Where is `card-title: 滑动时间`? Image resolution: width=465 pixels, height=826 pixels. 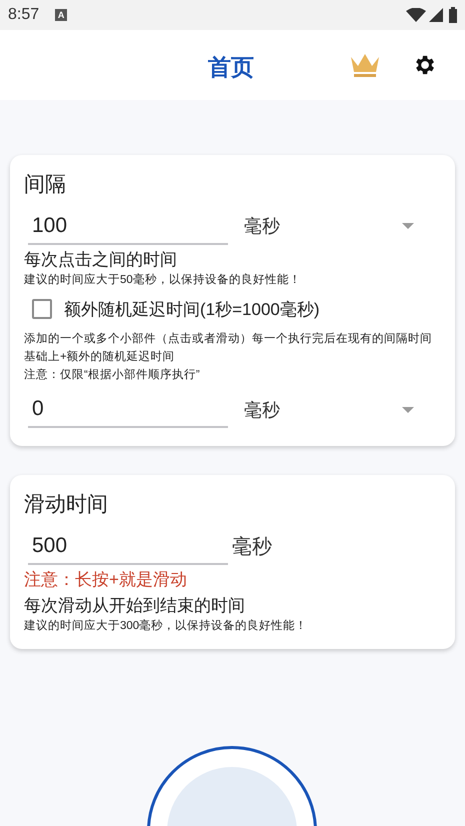
card-title: 滑动时间 is located at coordinates (66, 505).